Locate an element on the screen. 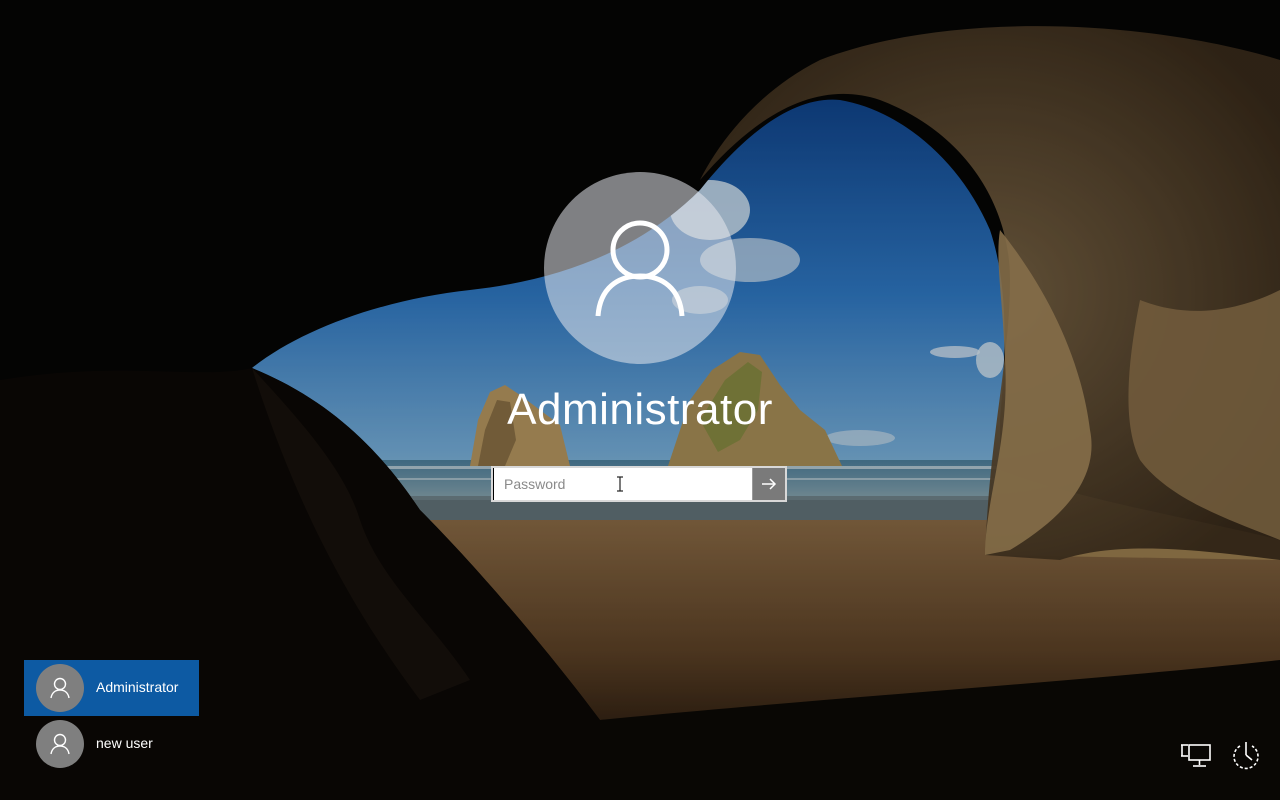  network-icon is located at coordinates (1196, 755).